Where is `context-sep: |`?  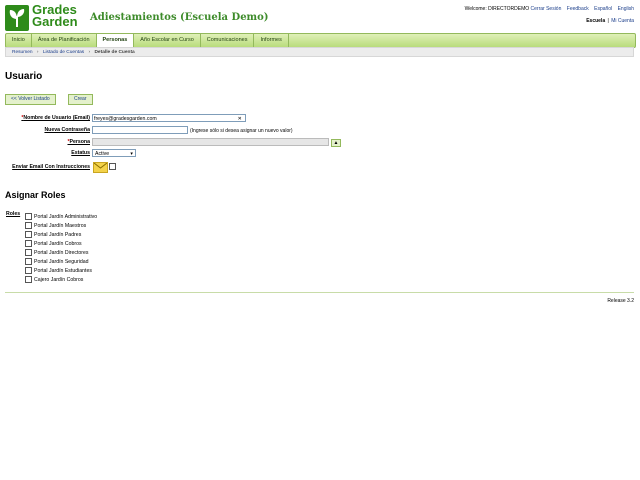
context-sep: | is located at coordinates (608, 21).